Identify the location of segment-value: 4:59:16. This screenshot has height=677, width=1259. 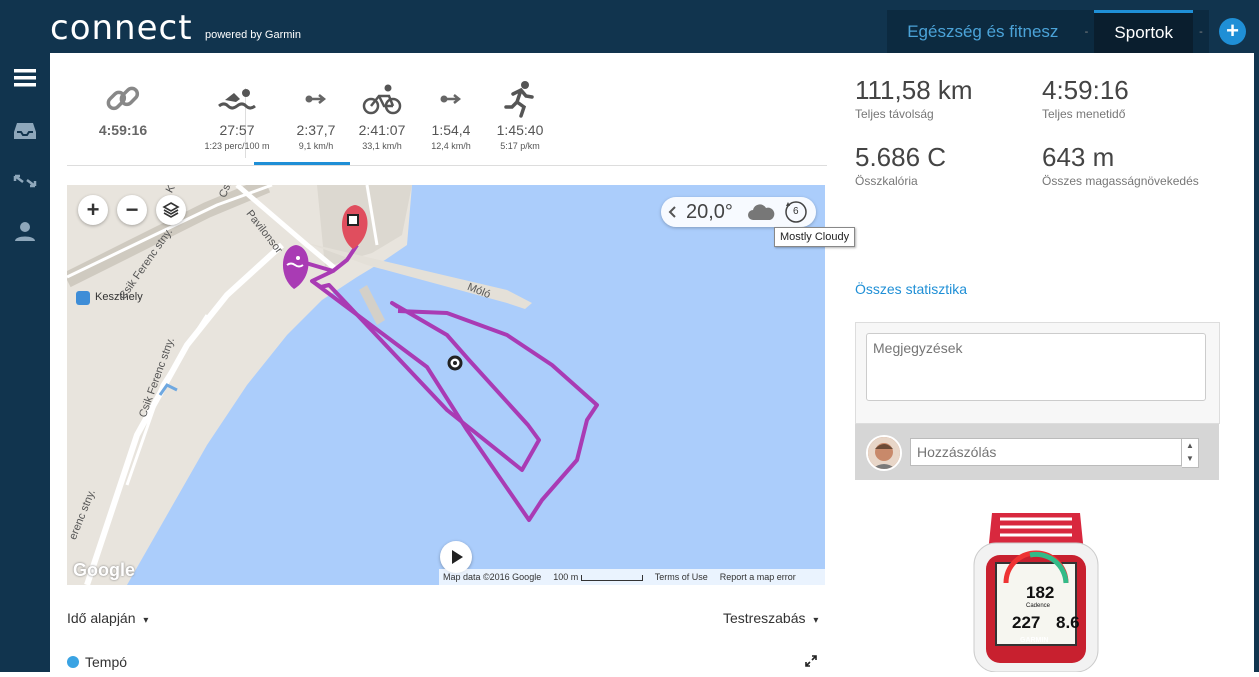
(123, 130).